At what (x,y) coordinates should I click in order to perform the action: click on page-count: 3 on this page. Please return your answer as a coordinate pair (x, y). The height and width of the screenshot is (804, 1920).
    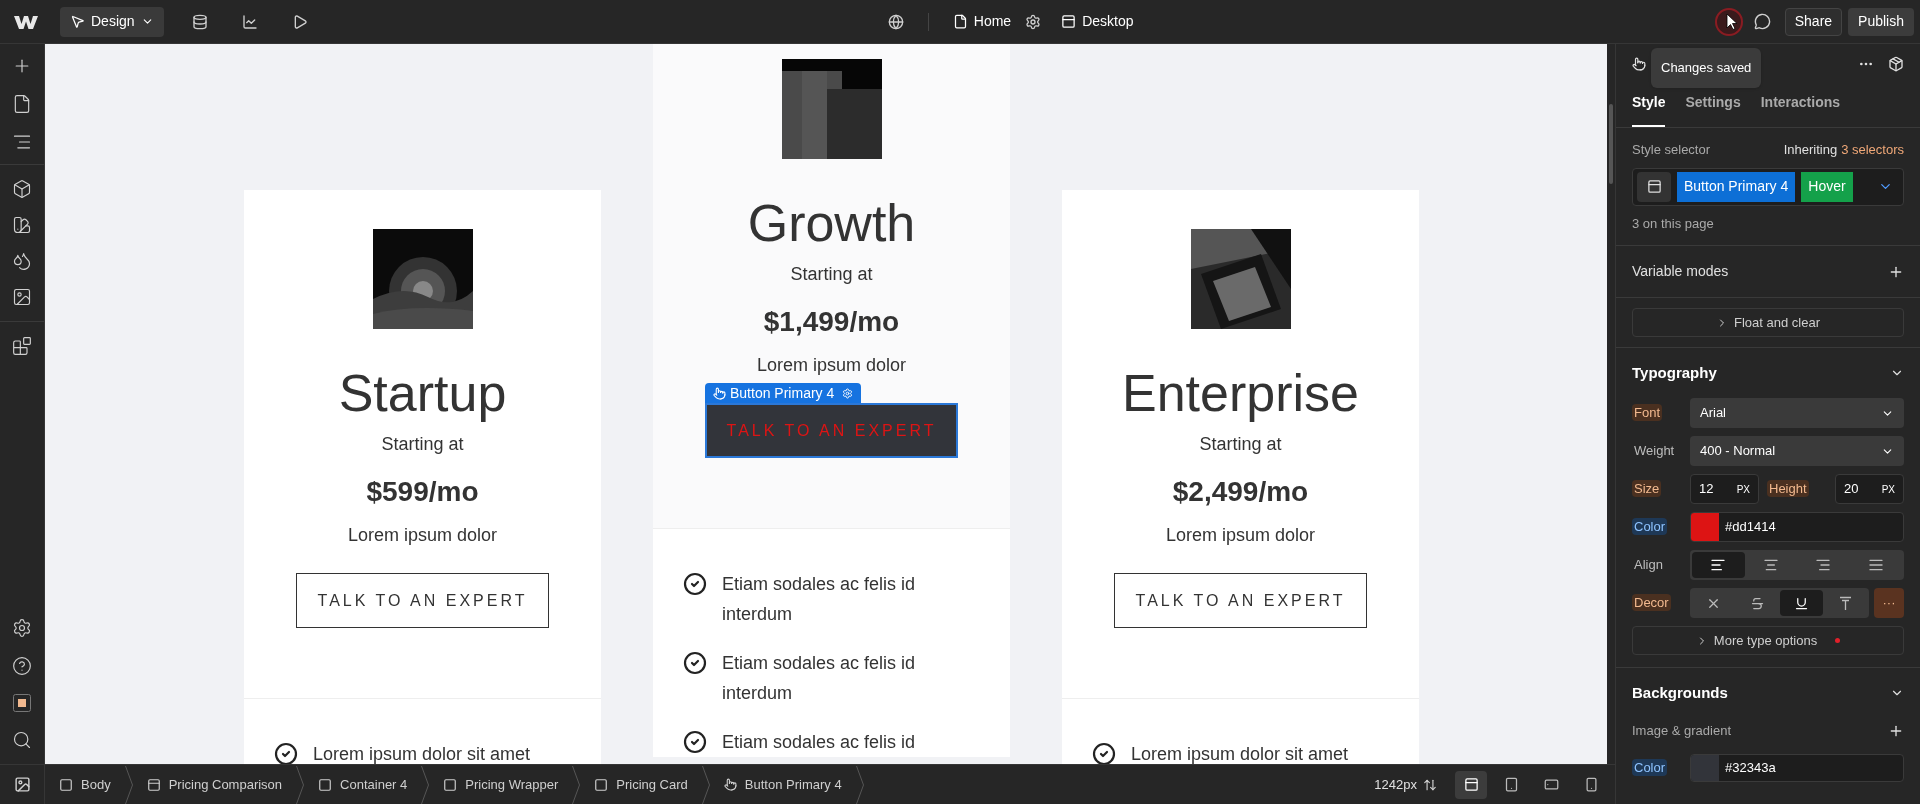
    Looking at the image, I should click on (1673, 223).